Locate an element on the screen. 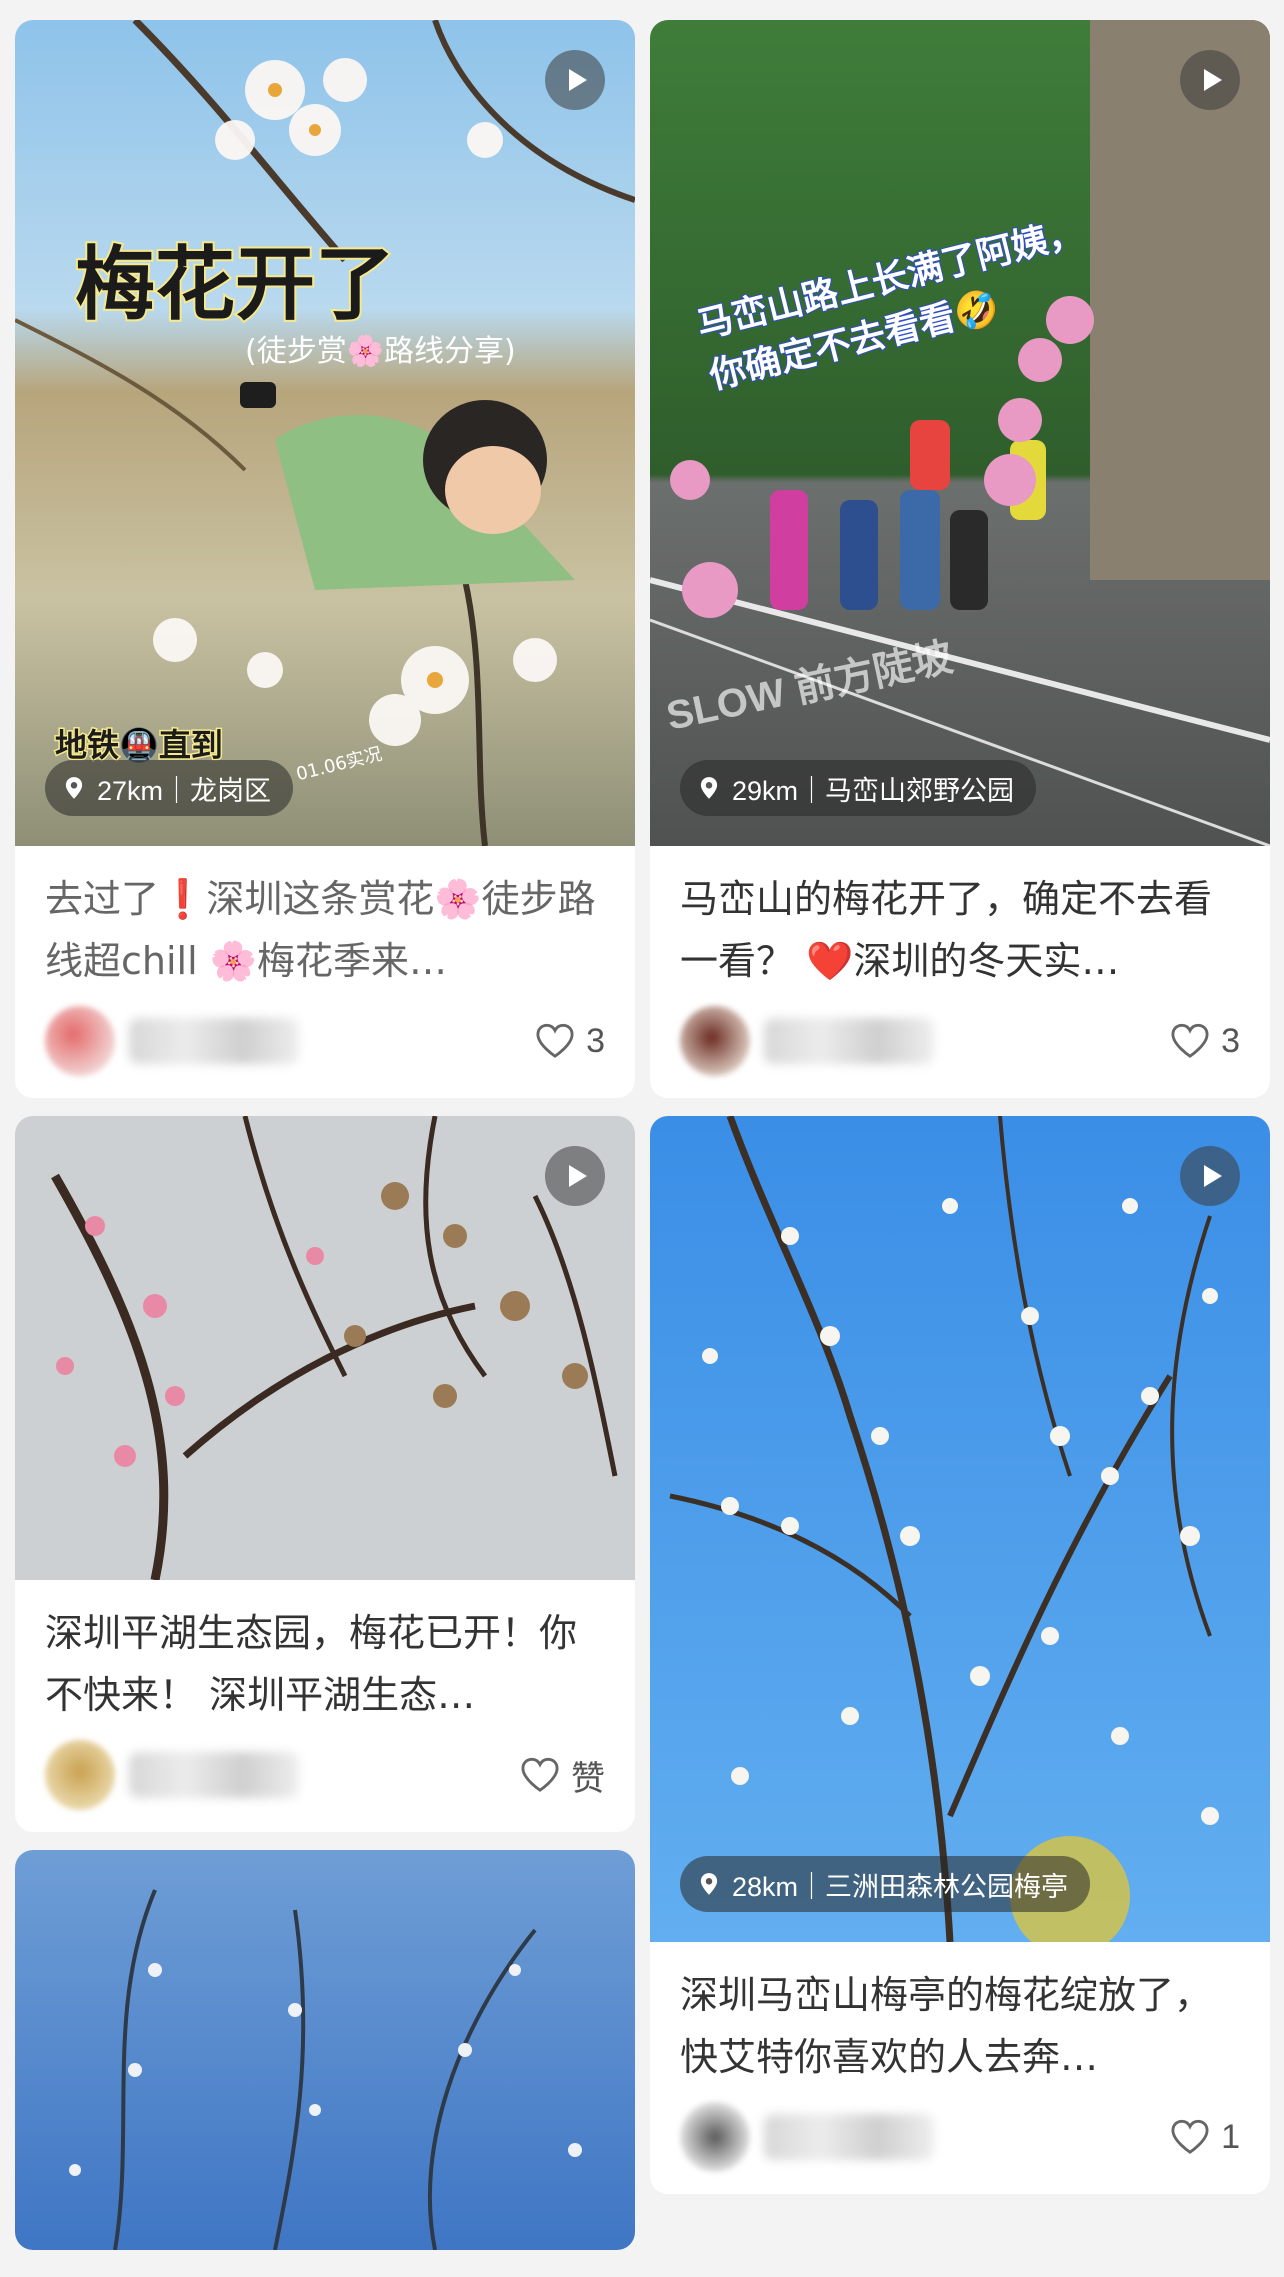 Image resolution: width=1284 pixels, height=2277 pixels. author-name: 大友 is located at coordinates (214, 1775).